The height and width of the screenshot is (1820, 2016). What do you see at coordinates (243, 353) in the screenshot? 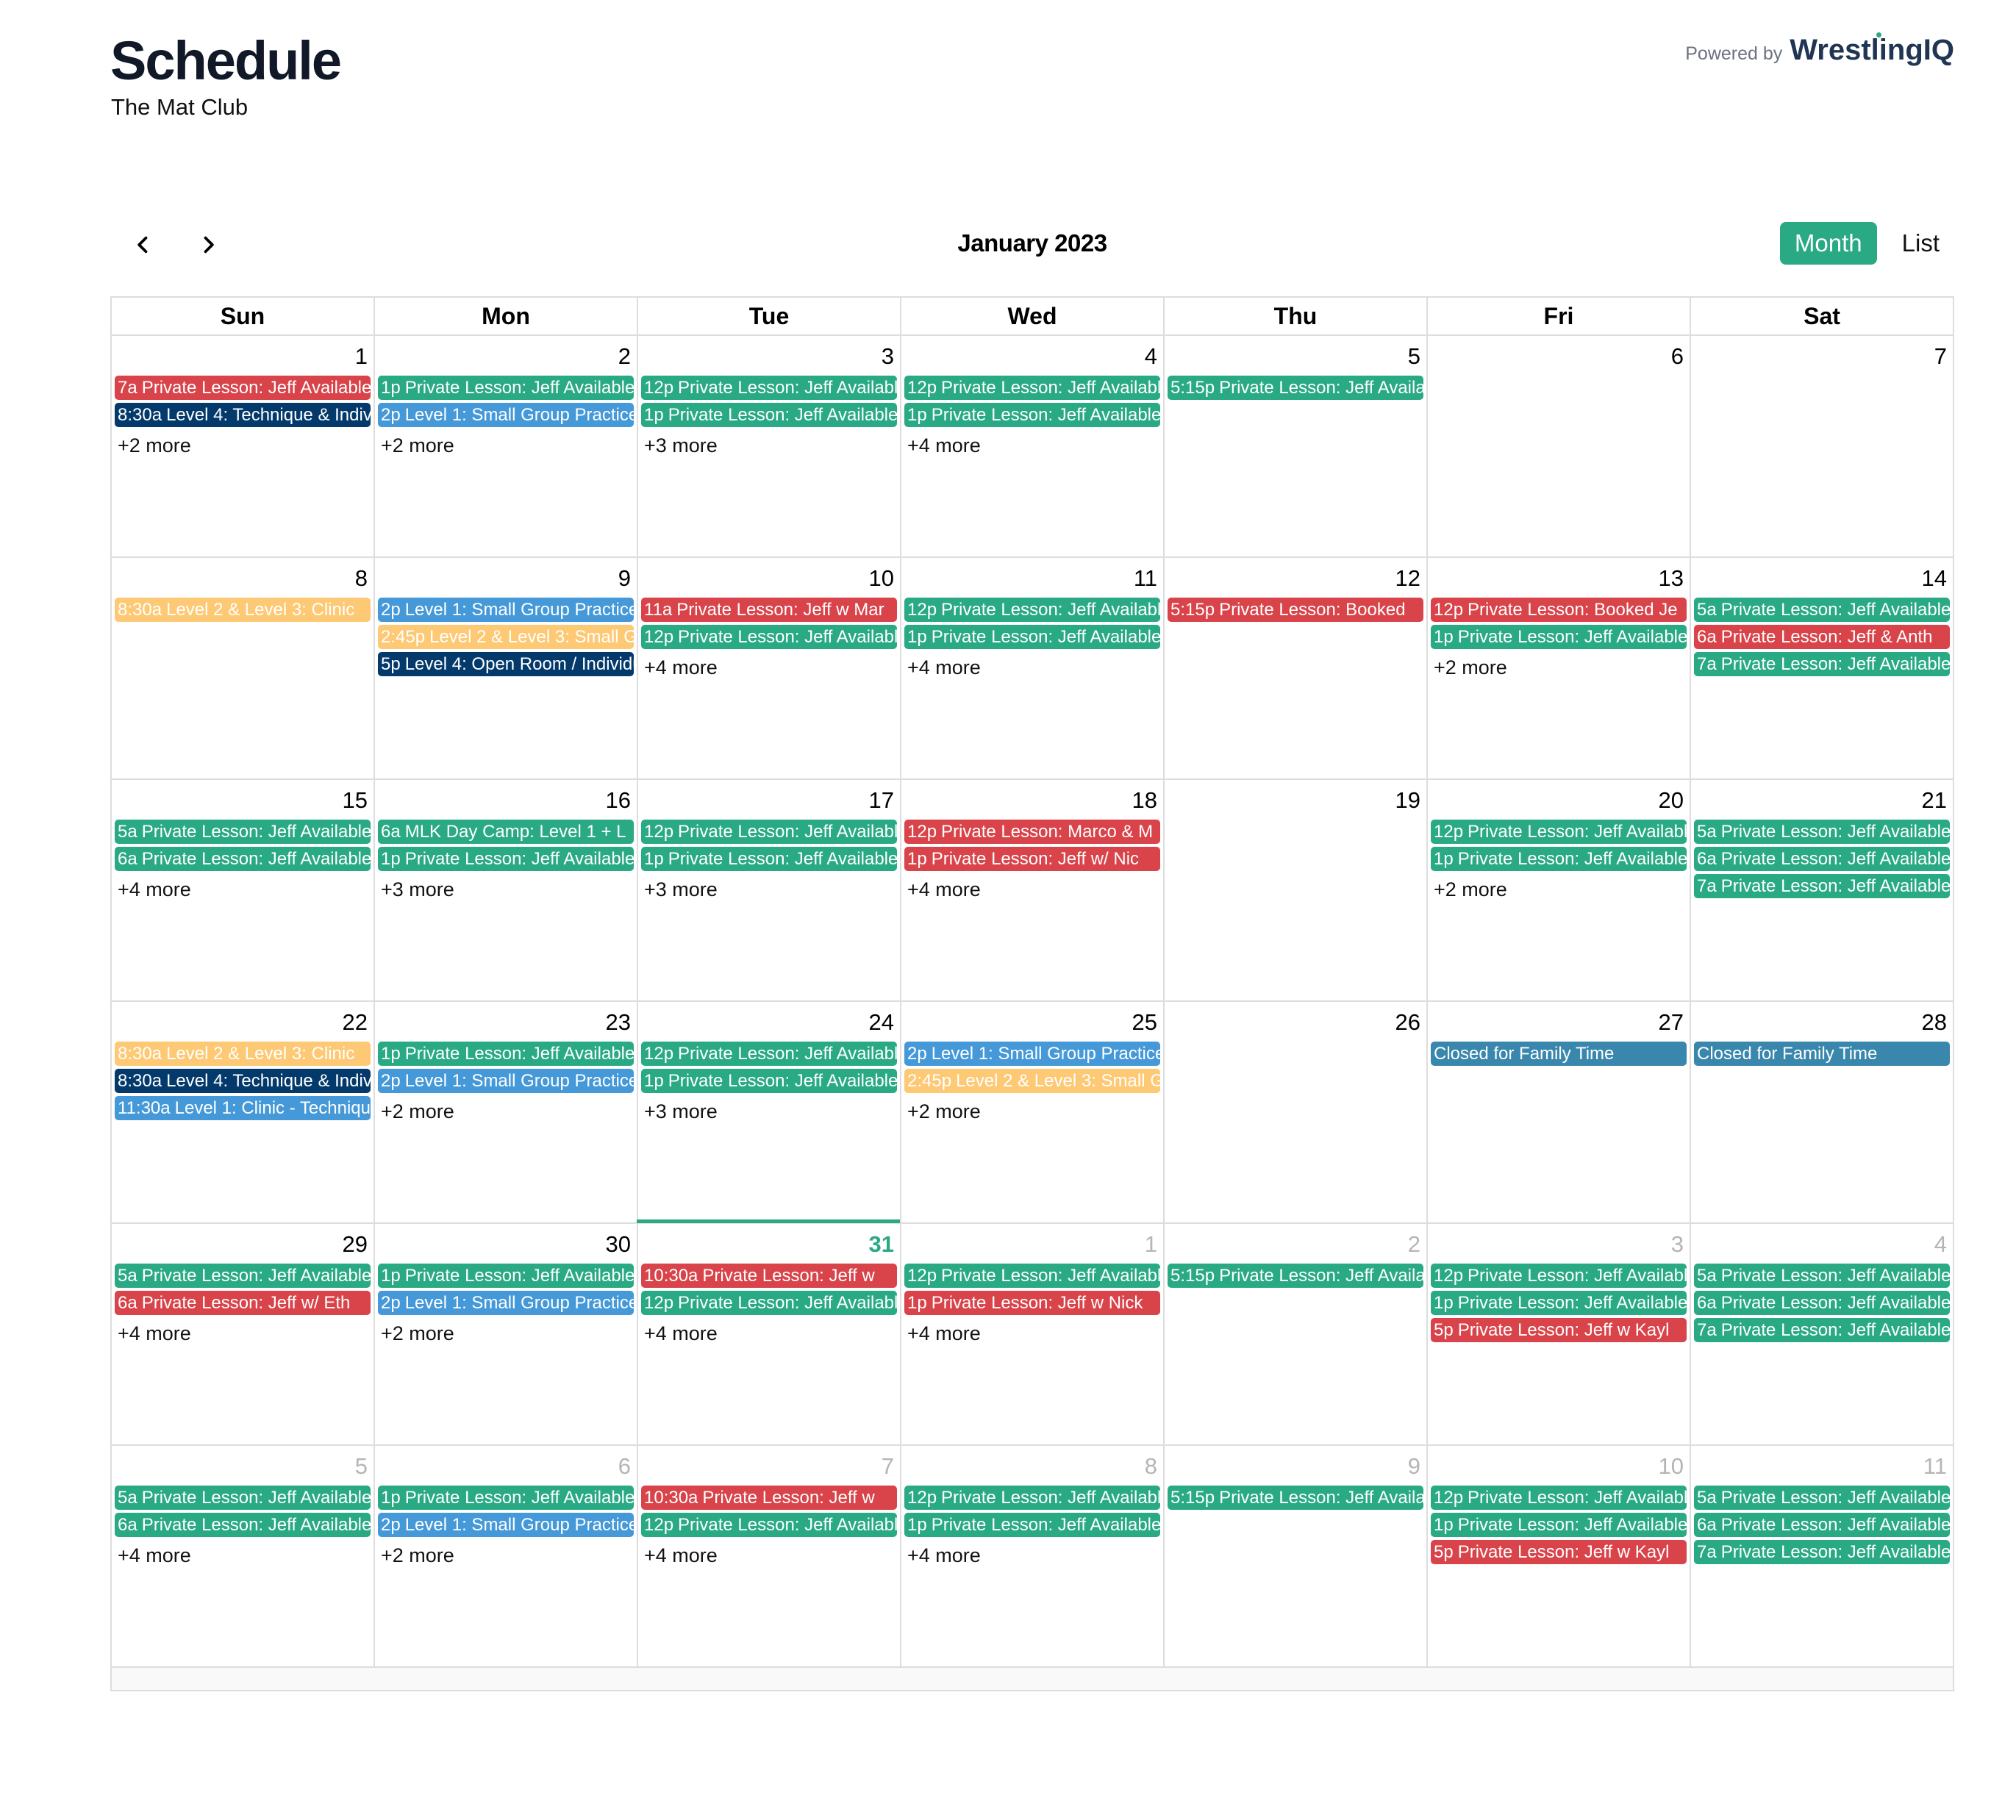
I see `day-number: 1` at bounding box center [243, 353].